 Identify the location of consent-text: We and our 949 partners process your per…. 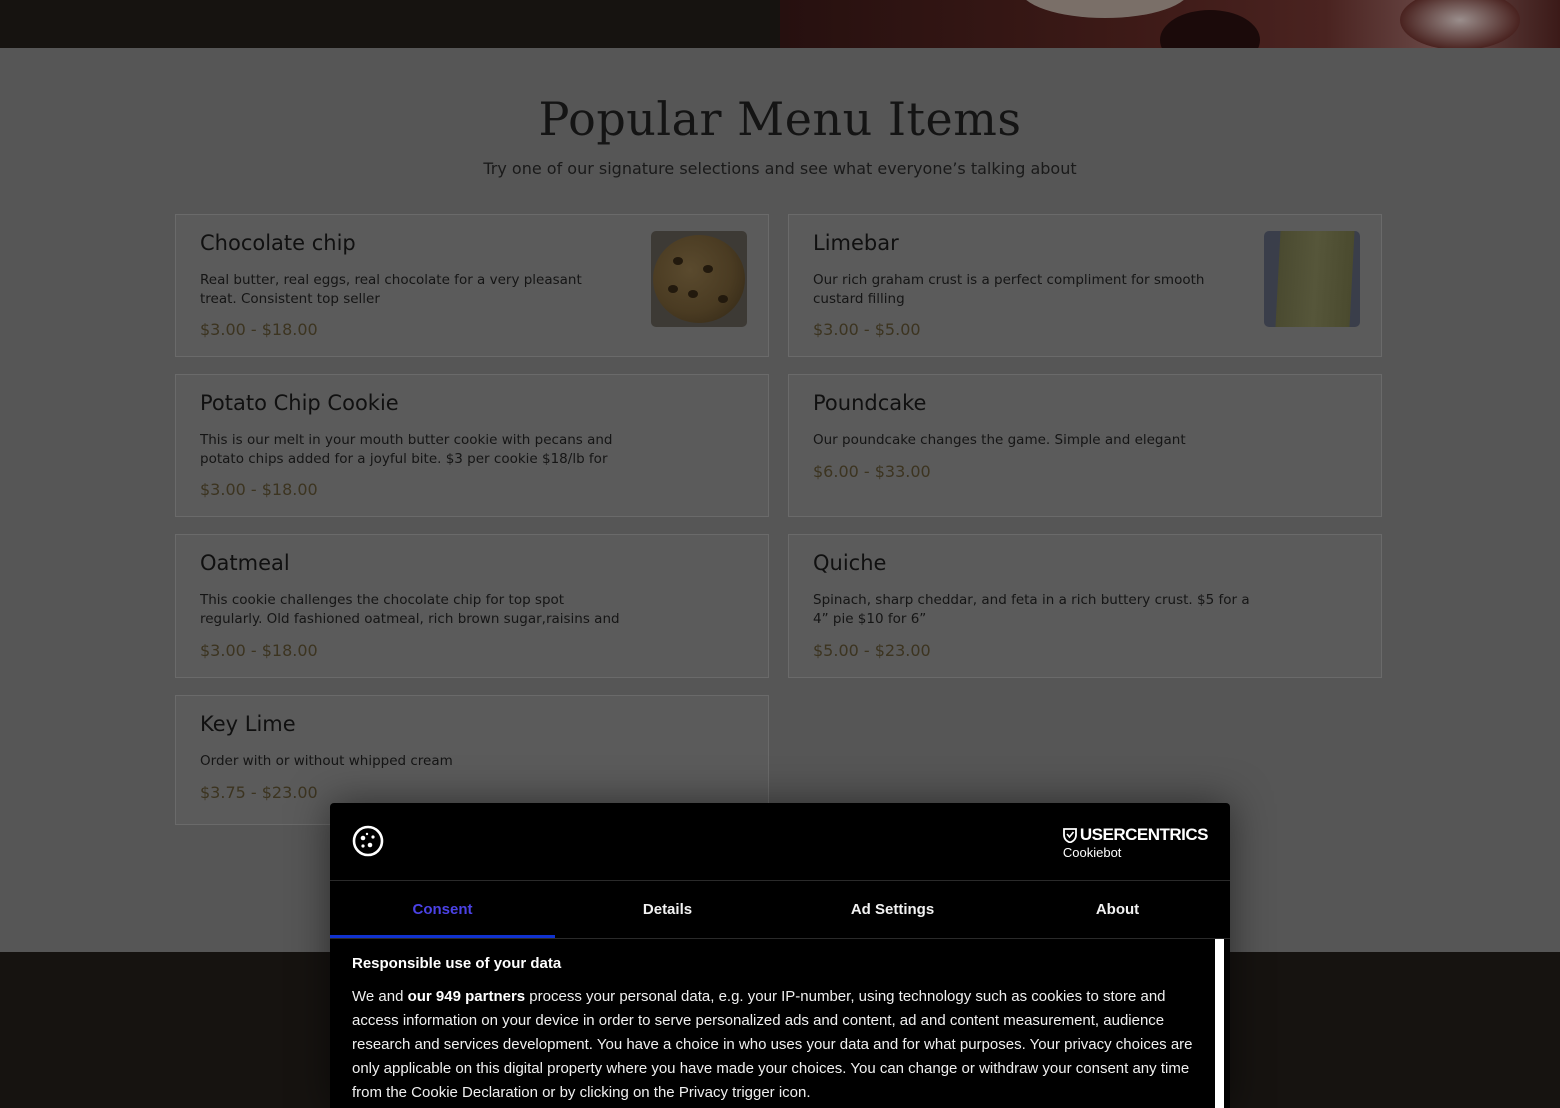
(777, 1045).